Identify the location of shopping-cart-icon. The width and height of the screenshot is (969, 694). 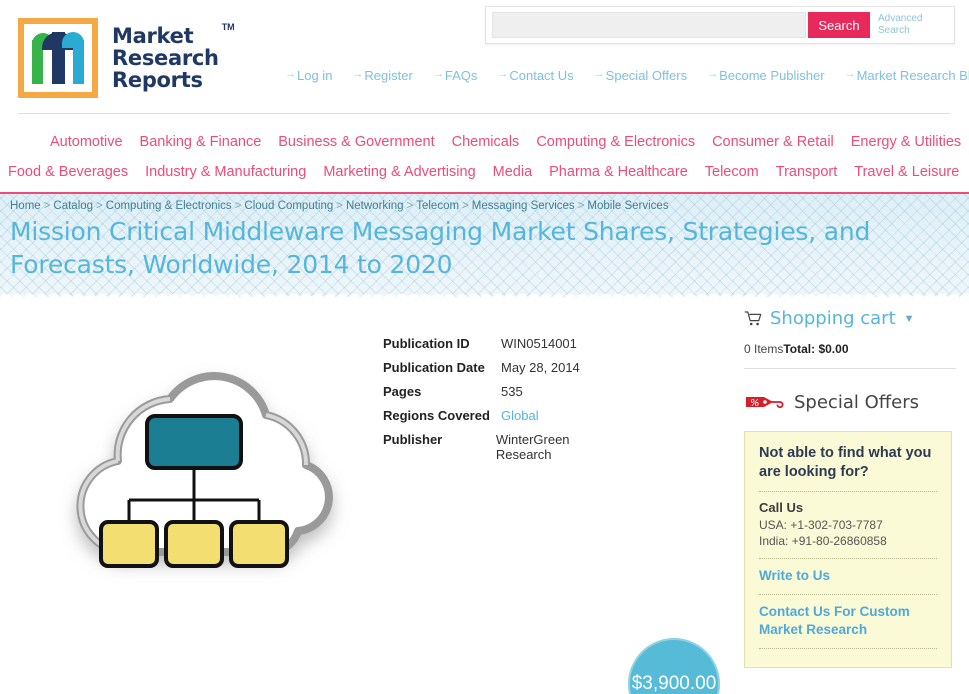
(753, 318).